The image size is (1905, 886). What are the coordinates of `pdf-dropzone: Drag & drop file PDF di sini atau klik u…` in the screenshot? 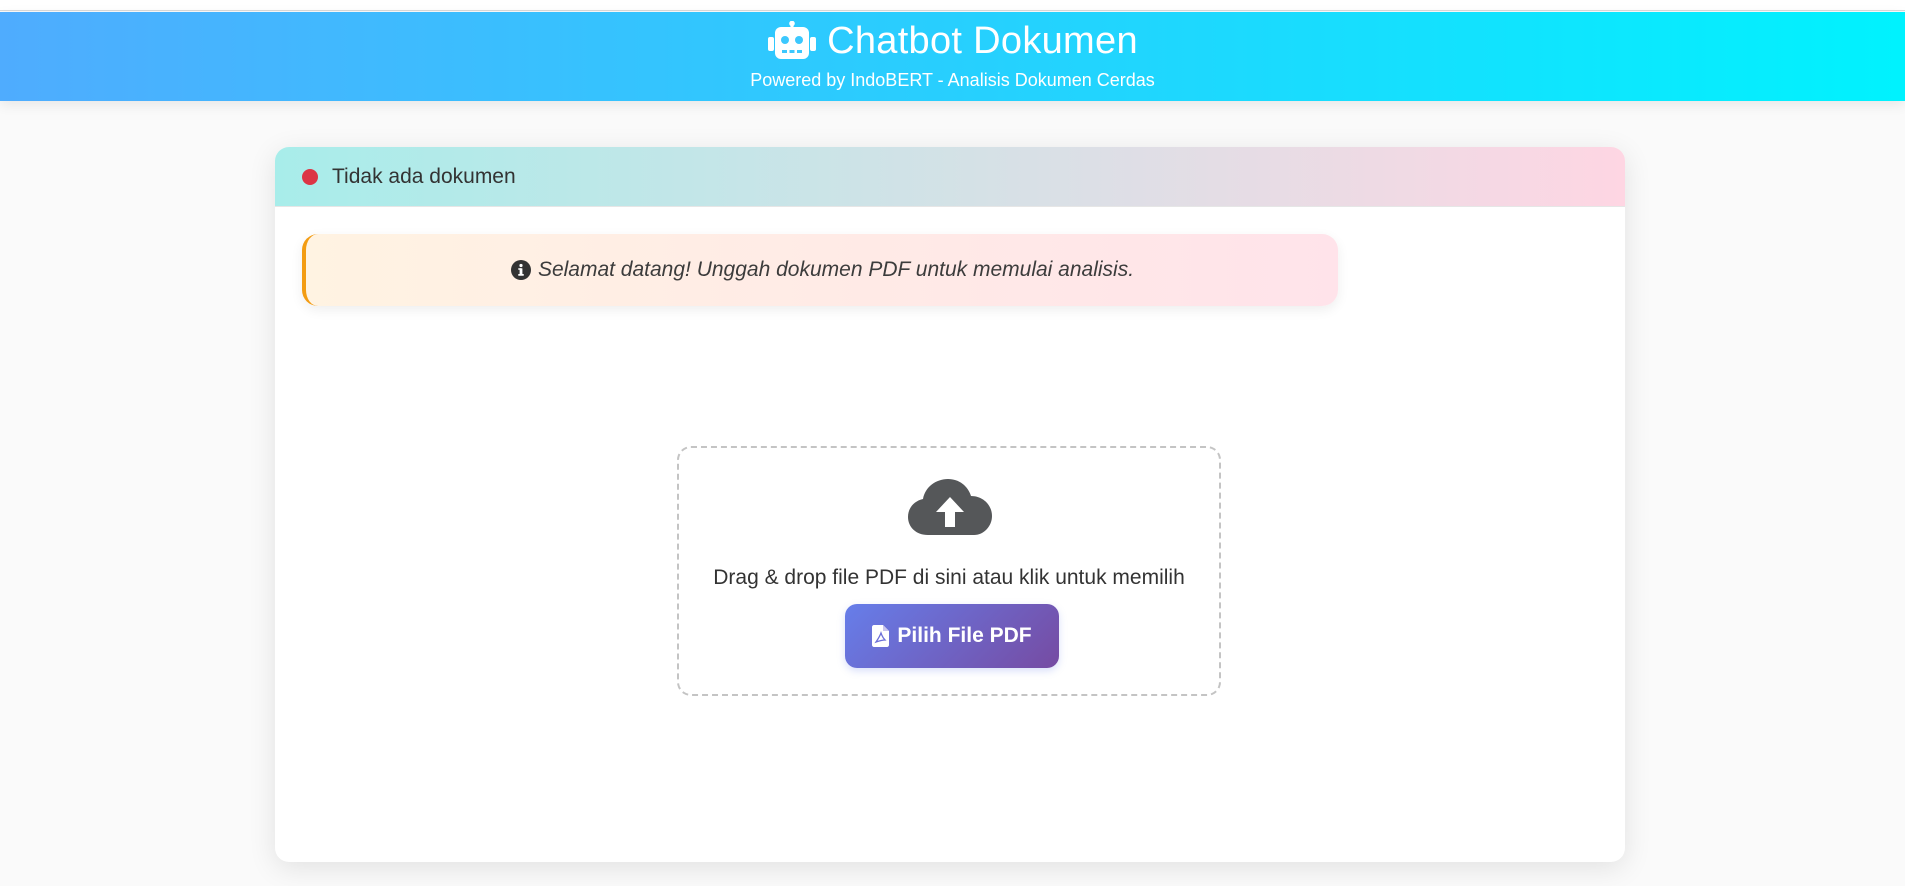 It's located at (949, 571).